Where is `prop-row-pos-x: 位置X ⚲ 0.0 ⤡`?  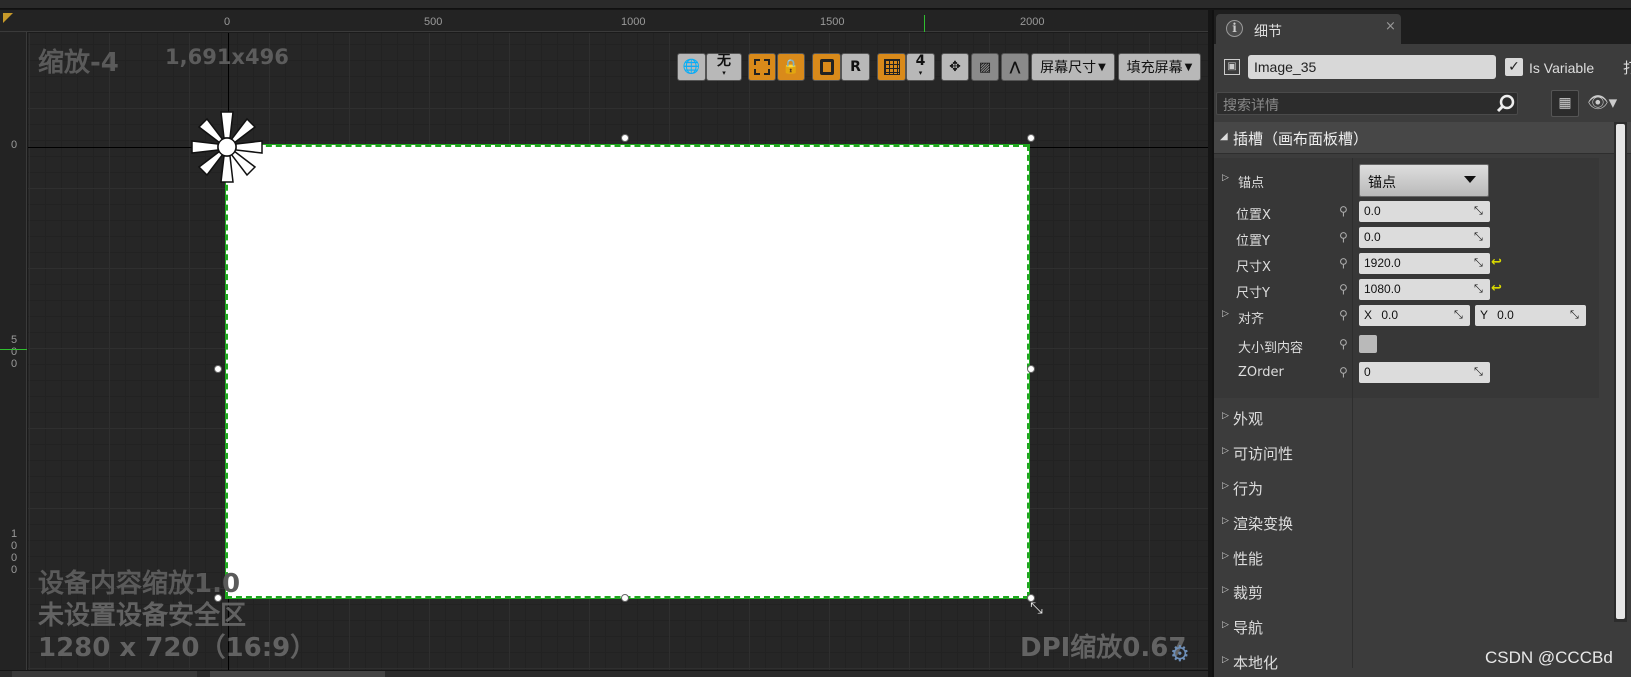
prop-row-pos-x: 位置X ⚲ 0.0 ⤡ is located at coordinates (1406, 212).